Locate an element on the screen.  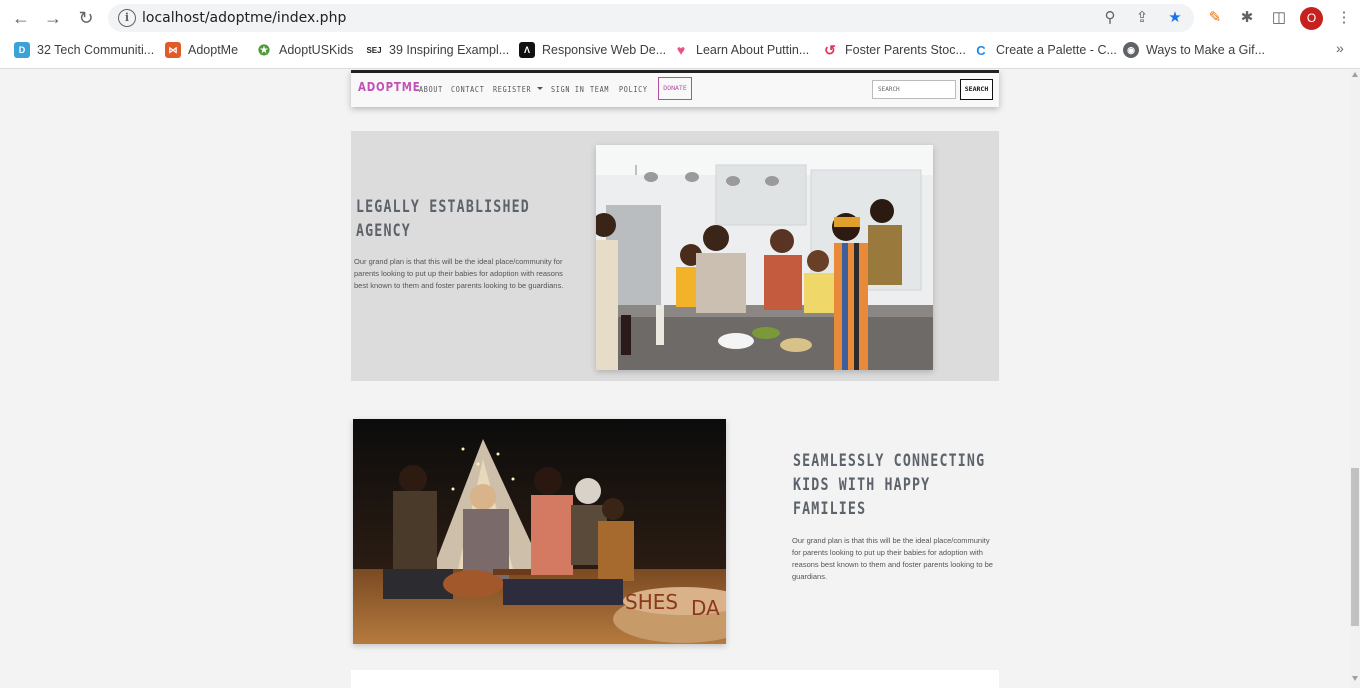
spiral-icon: ↺ is located at coordinates (830, 49).